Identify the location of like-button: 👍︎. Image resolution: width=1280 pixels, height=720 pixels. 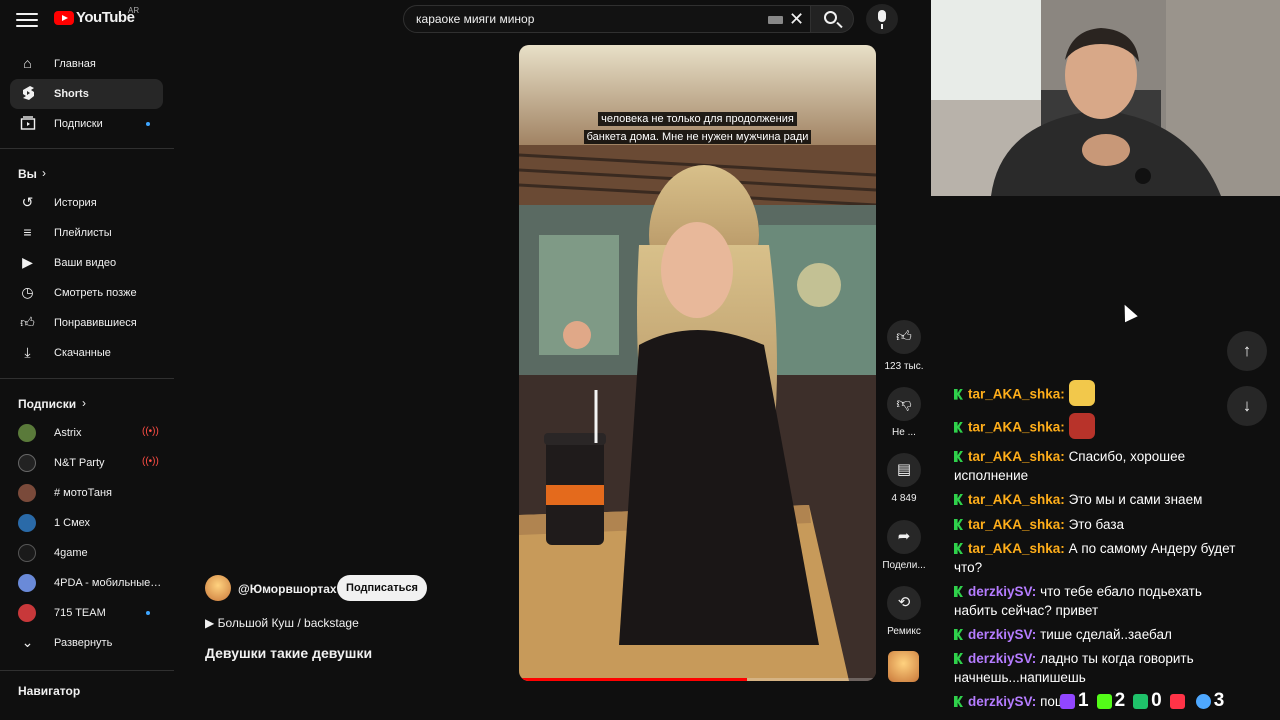
(904, 337).